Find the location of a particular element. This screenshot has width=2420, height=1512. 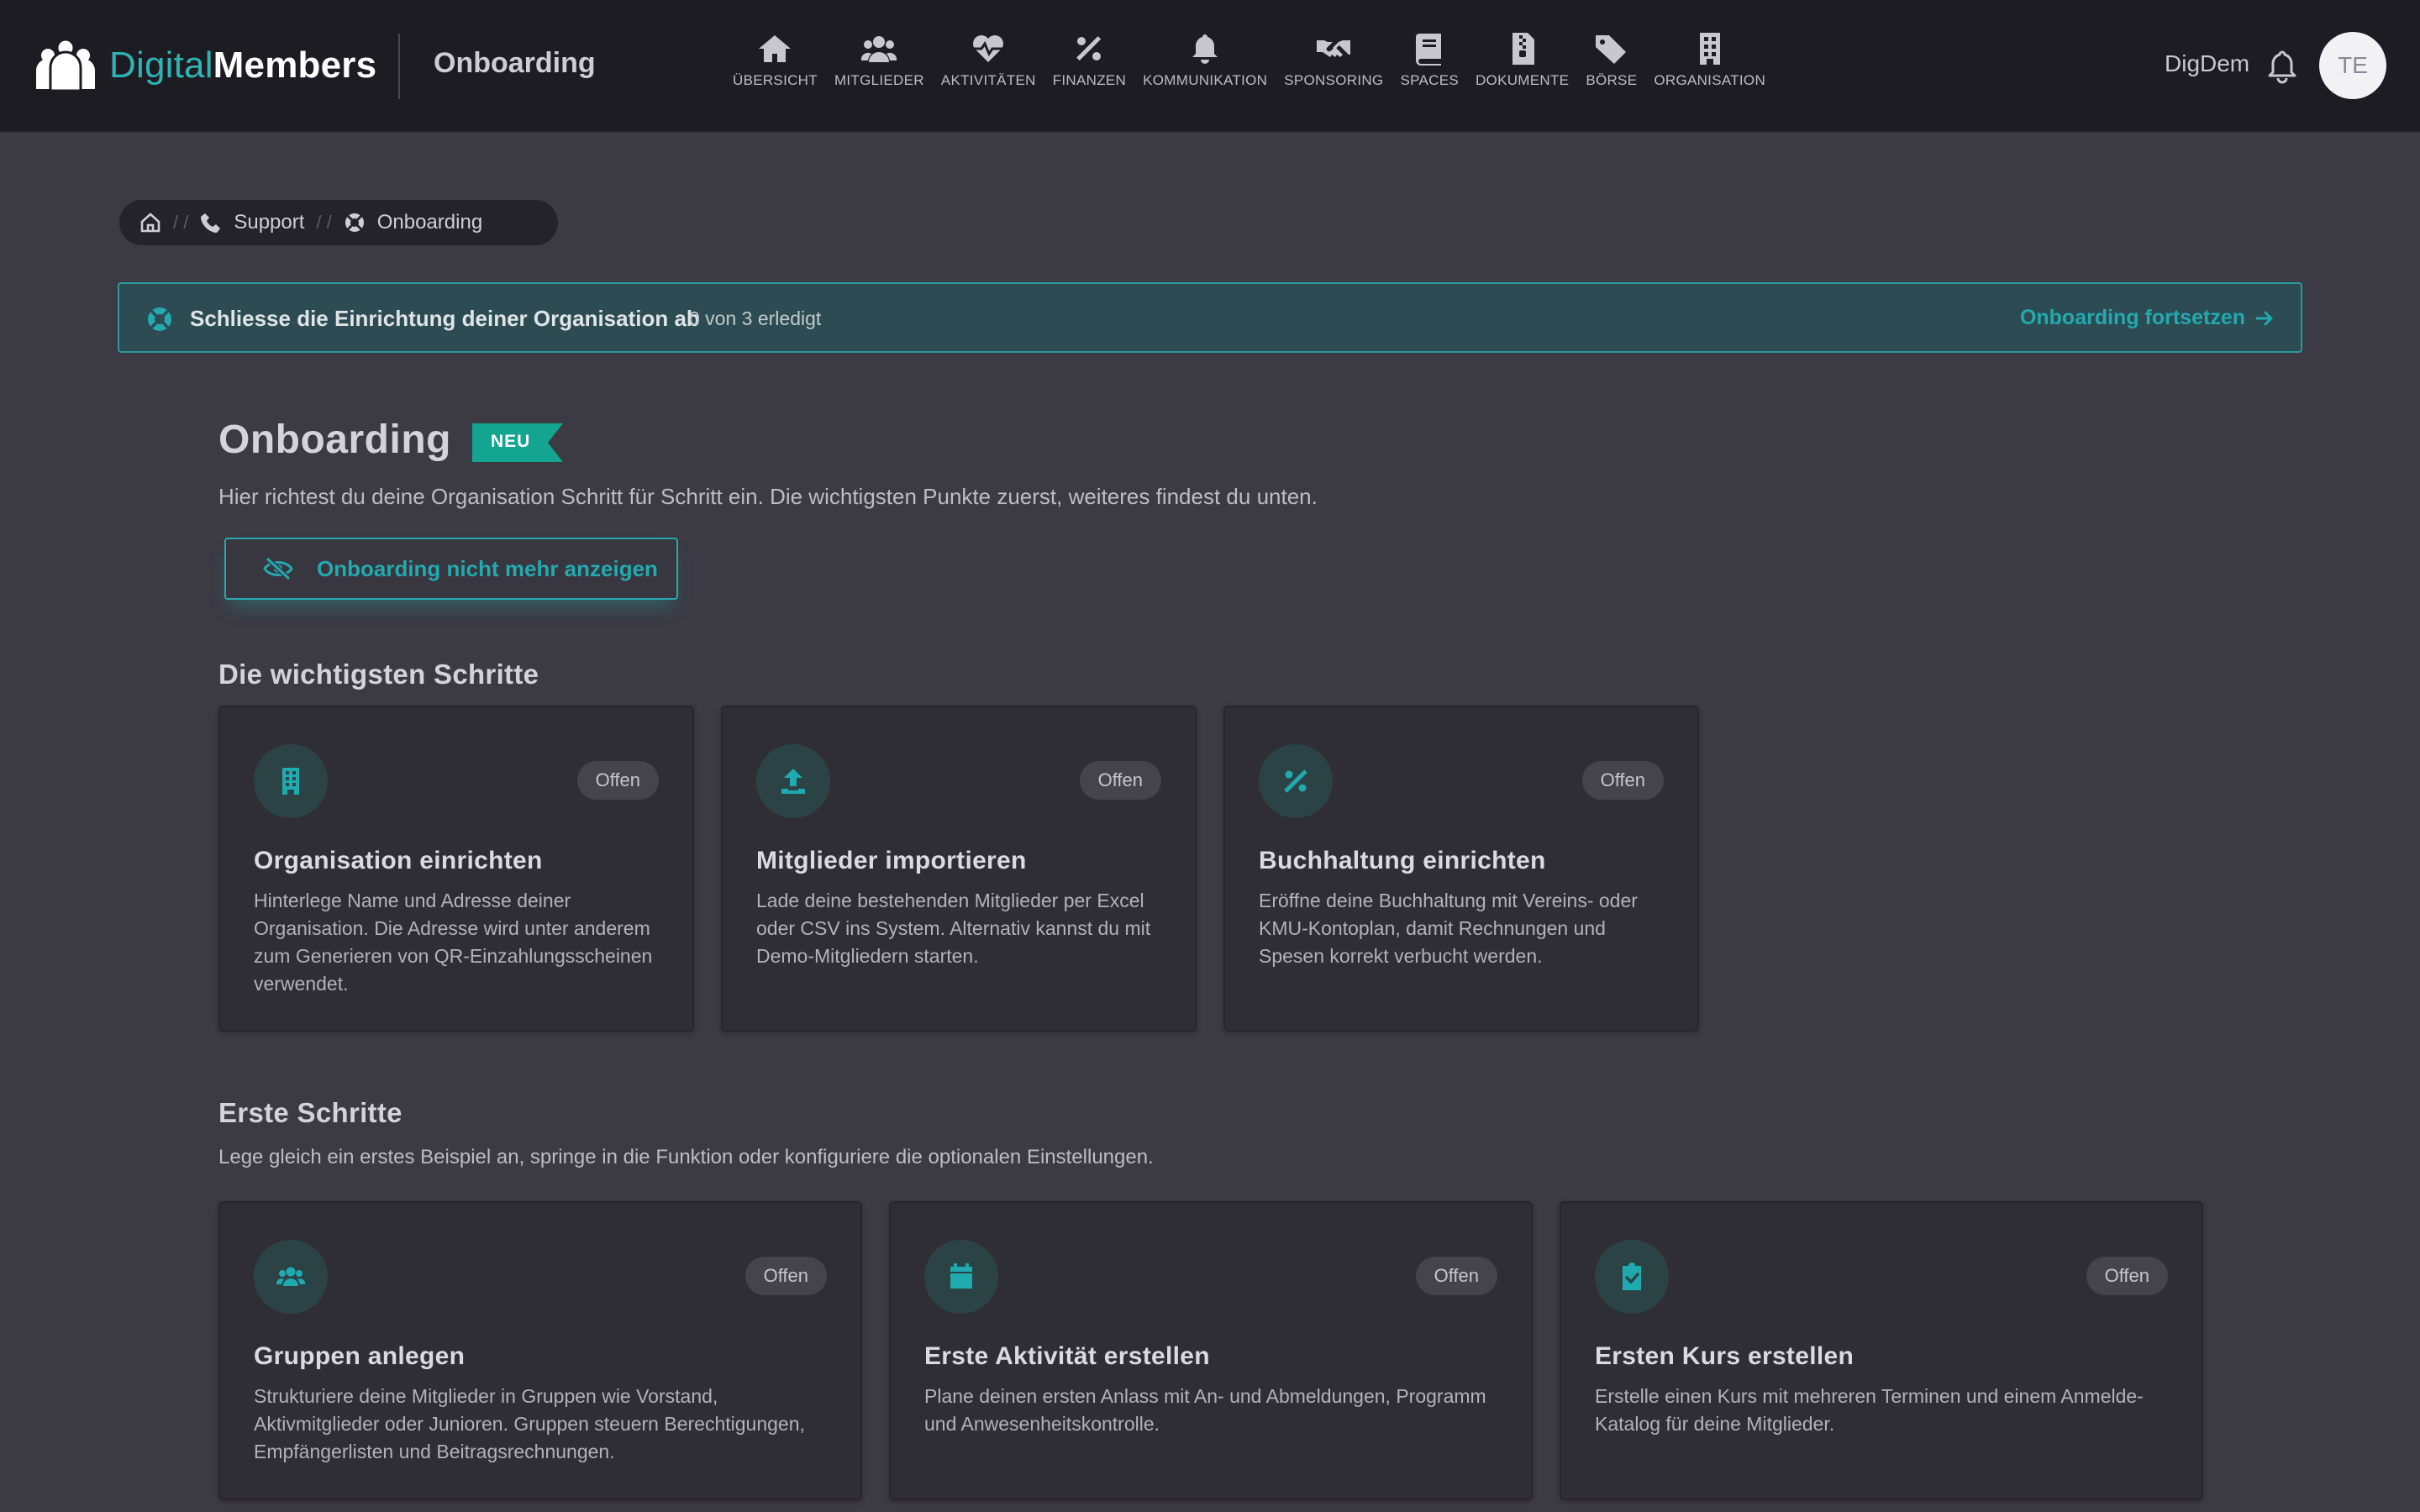

nav-item-aktivitaeten: AKTIVITÄTEN is located at coordinates (989, 65).